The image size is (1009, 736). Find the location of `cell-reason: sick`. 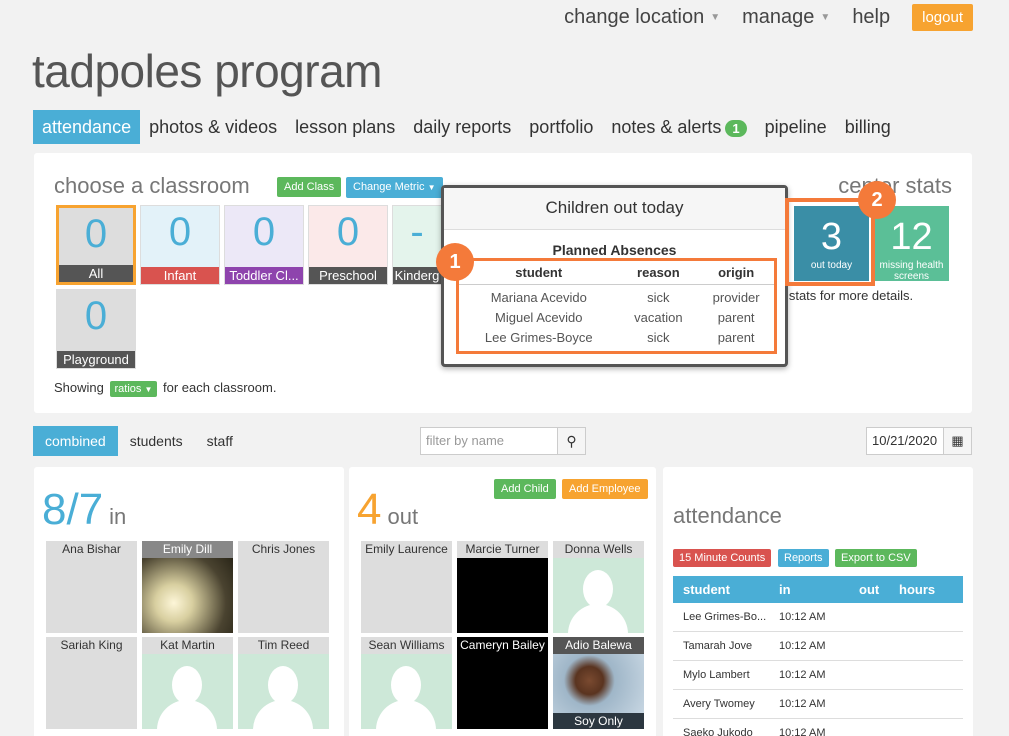

cell-reason: sick is located at coordinates (658, 297).